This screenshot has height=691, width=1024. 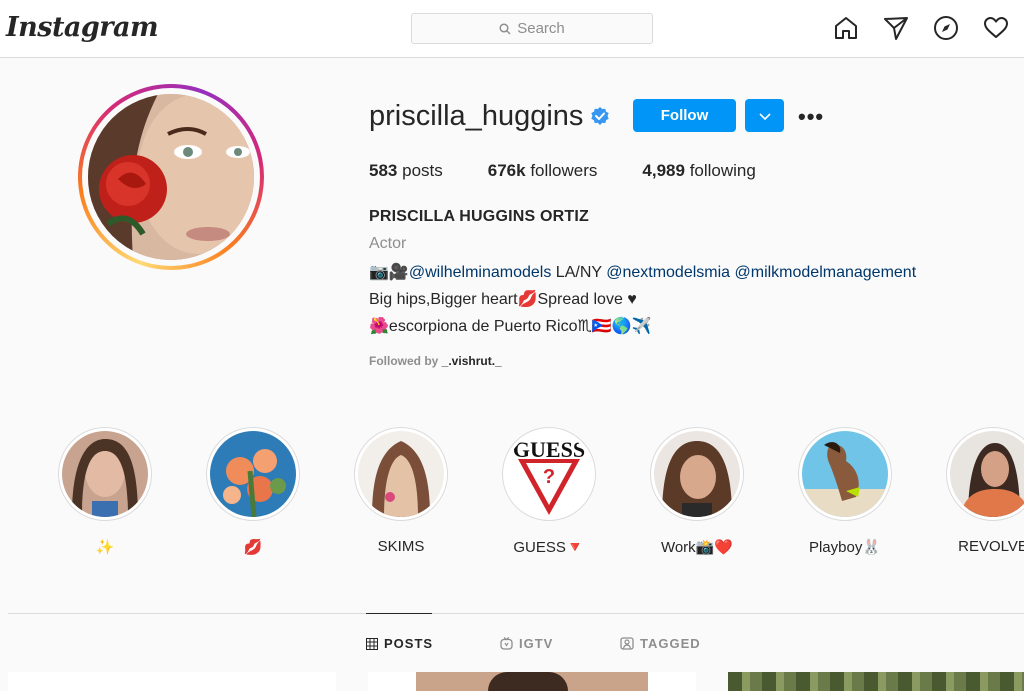 I want to click on bio-line-3: 🌺escorpiona de Puerto Rico♏🇵🇷🌎✈️, so click(x=510, y=326).